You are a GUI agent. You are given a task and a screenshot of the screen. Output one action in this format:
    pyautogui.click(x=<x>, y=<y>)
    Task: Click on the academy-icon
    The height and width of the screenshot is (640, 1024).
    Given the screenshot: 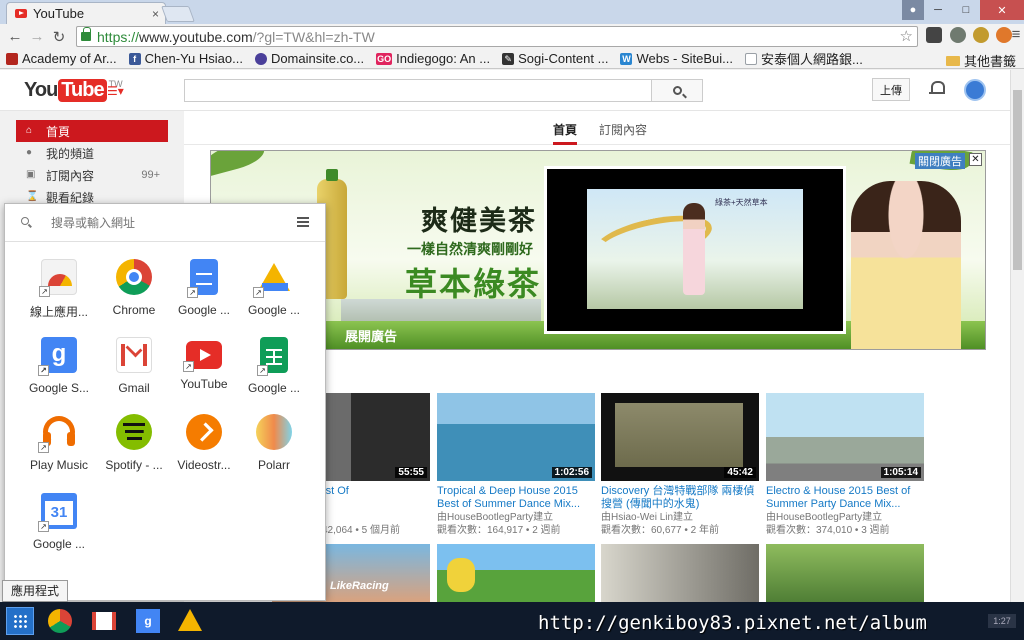 What is the action you would take?
    pyautogui.click(x=12, y=58)
    